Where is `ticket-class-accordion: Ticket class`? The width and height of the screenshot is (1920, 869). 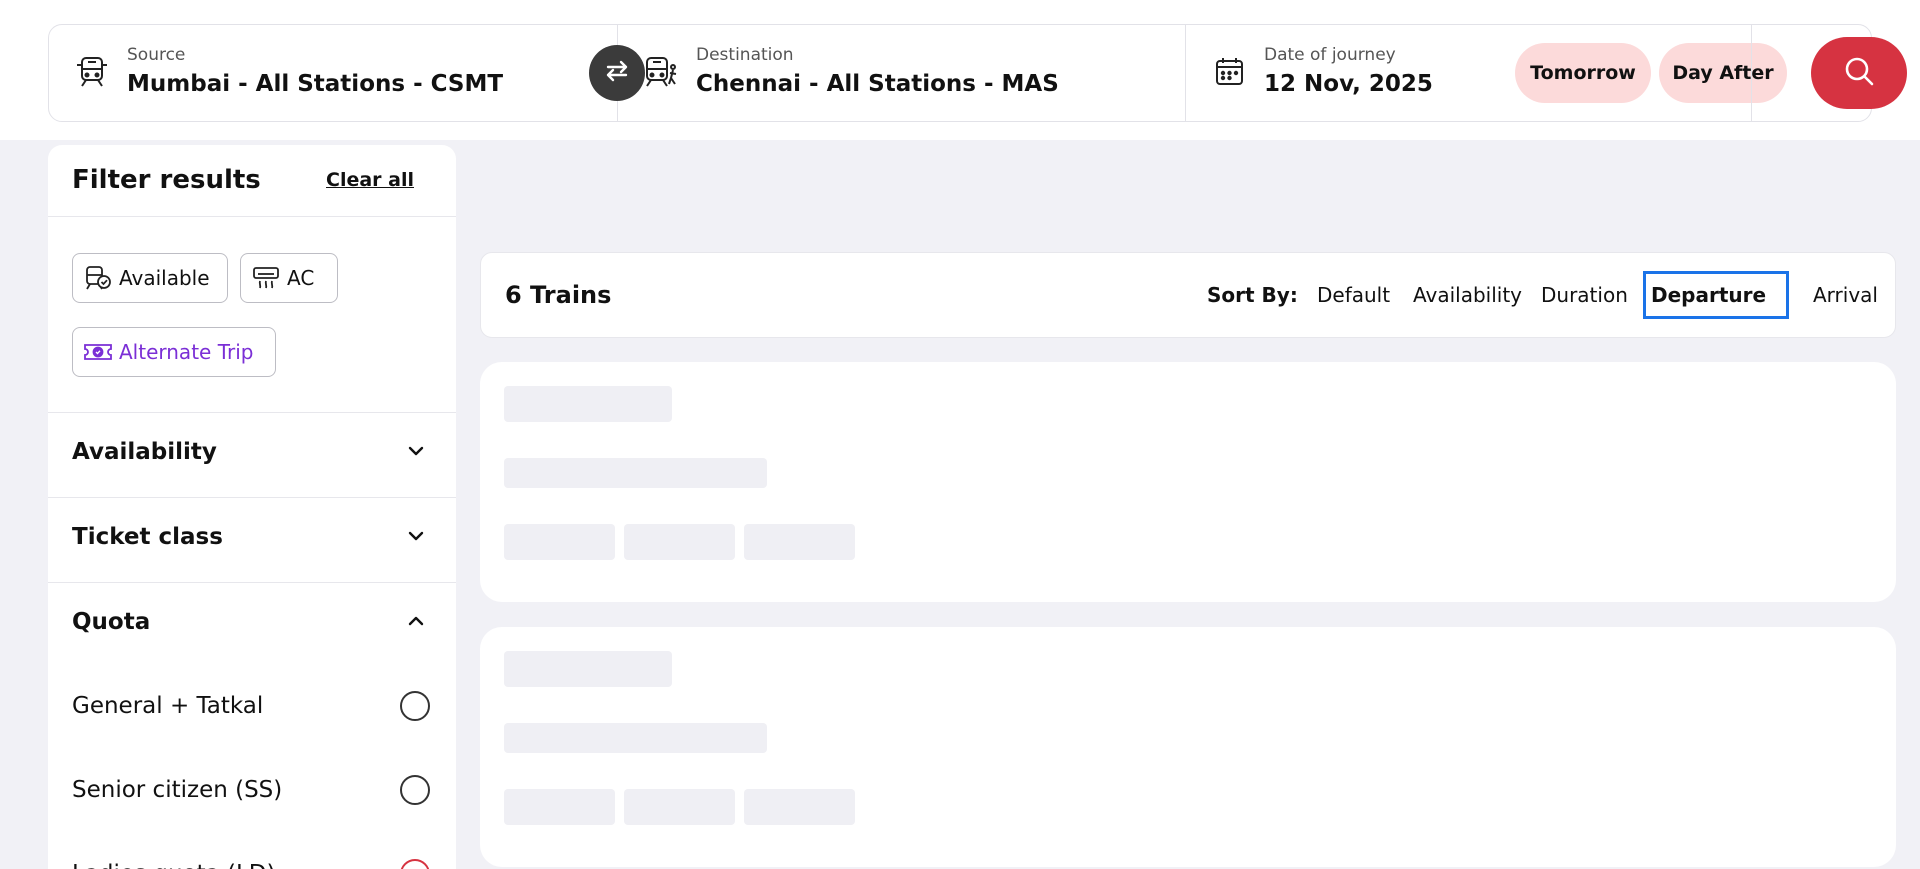 ticket-class-accordion: Ticket class is located at coordinates (252, 540).